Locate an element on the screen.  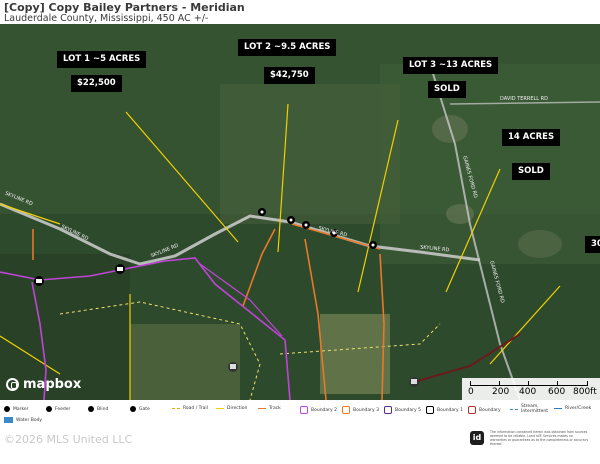
mapbox-attribution: mapbox is located at coordinates (43, 384).